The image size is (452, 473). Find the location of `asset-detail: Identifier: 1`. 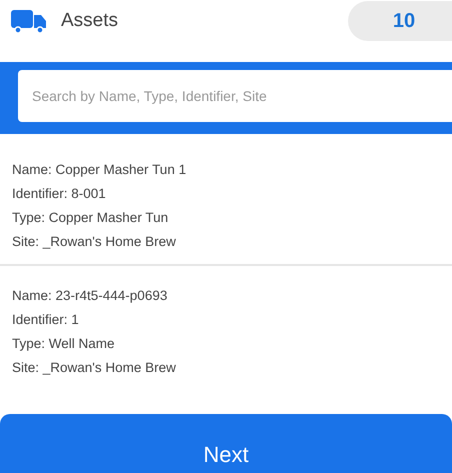

asset-detail: Identifier: 1 is located at coordinates (46, 320).